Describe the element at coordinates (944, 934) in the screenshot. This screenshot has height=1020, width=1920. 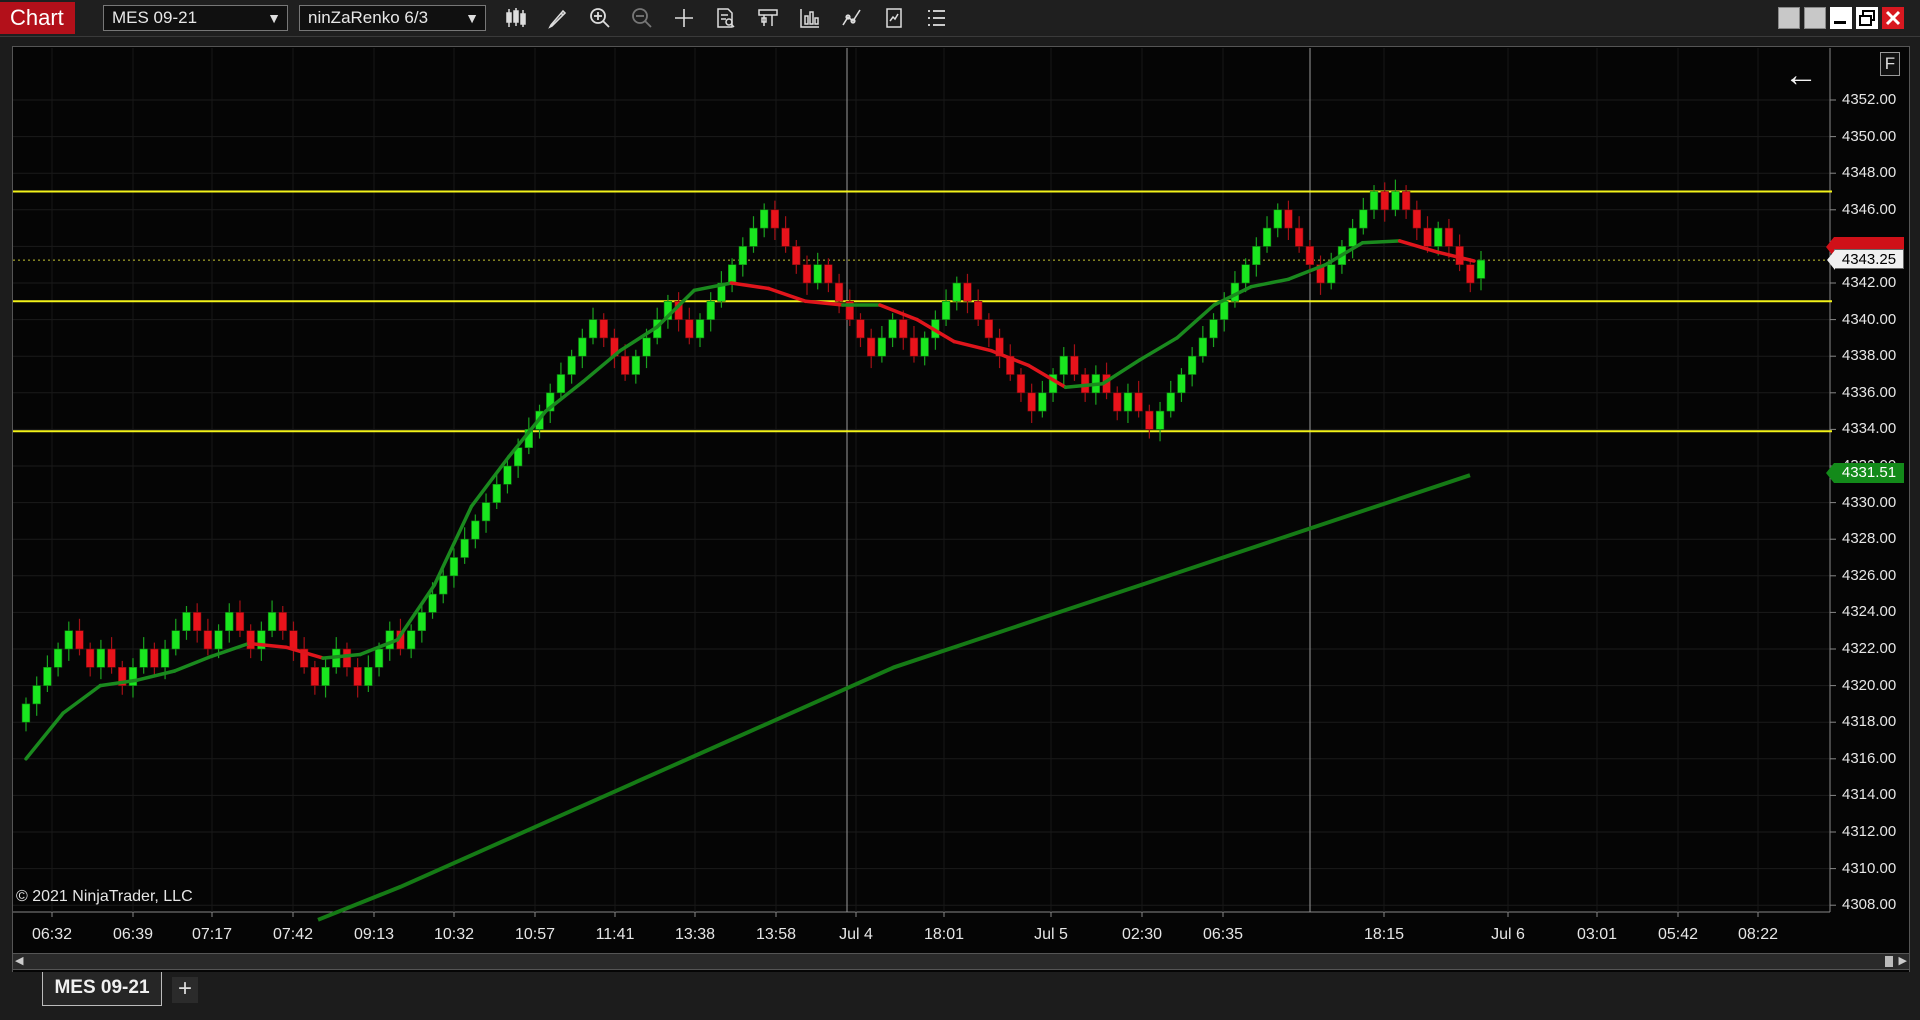
I see `time-tick-label: 18:01` at that location.